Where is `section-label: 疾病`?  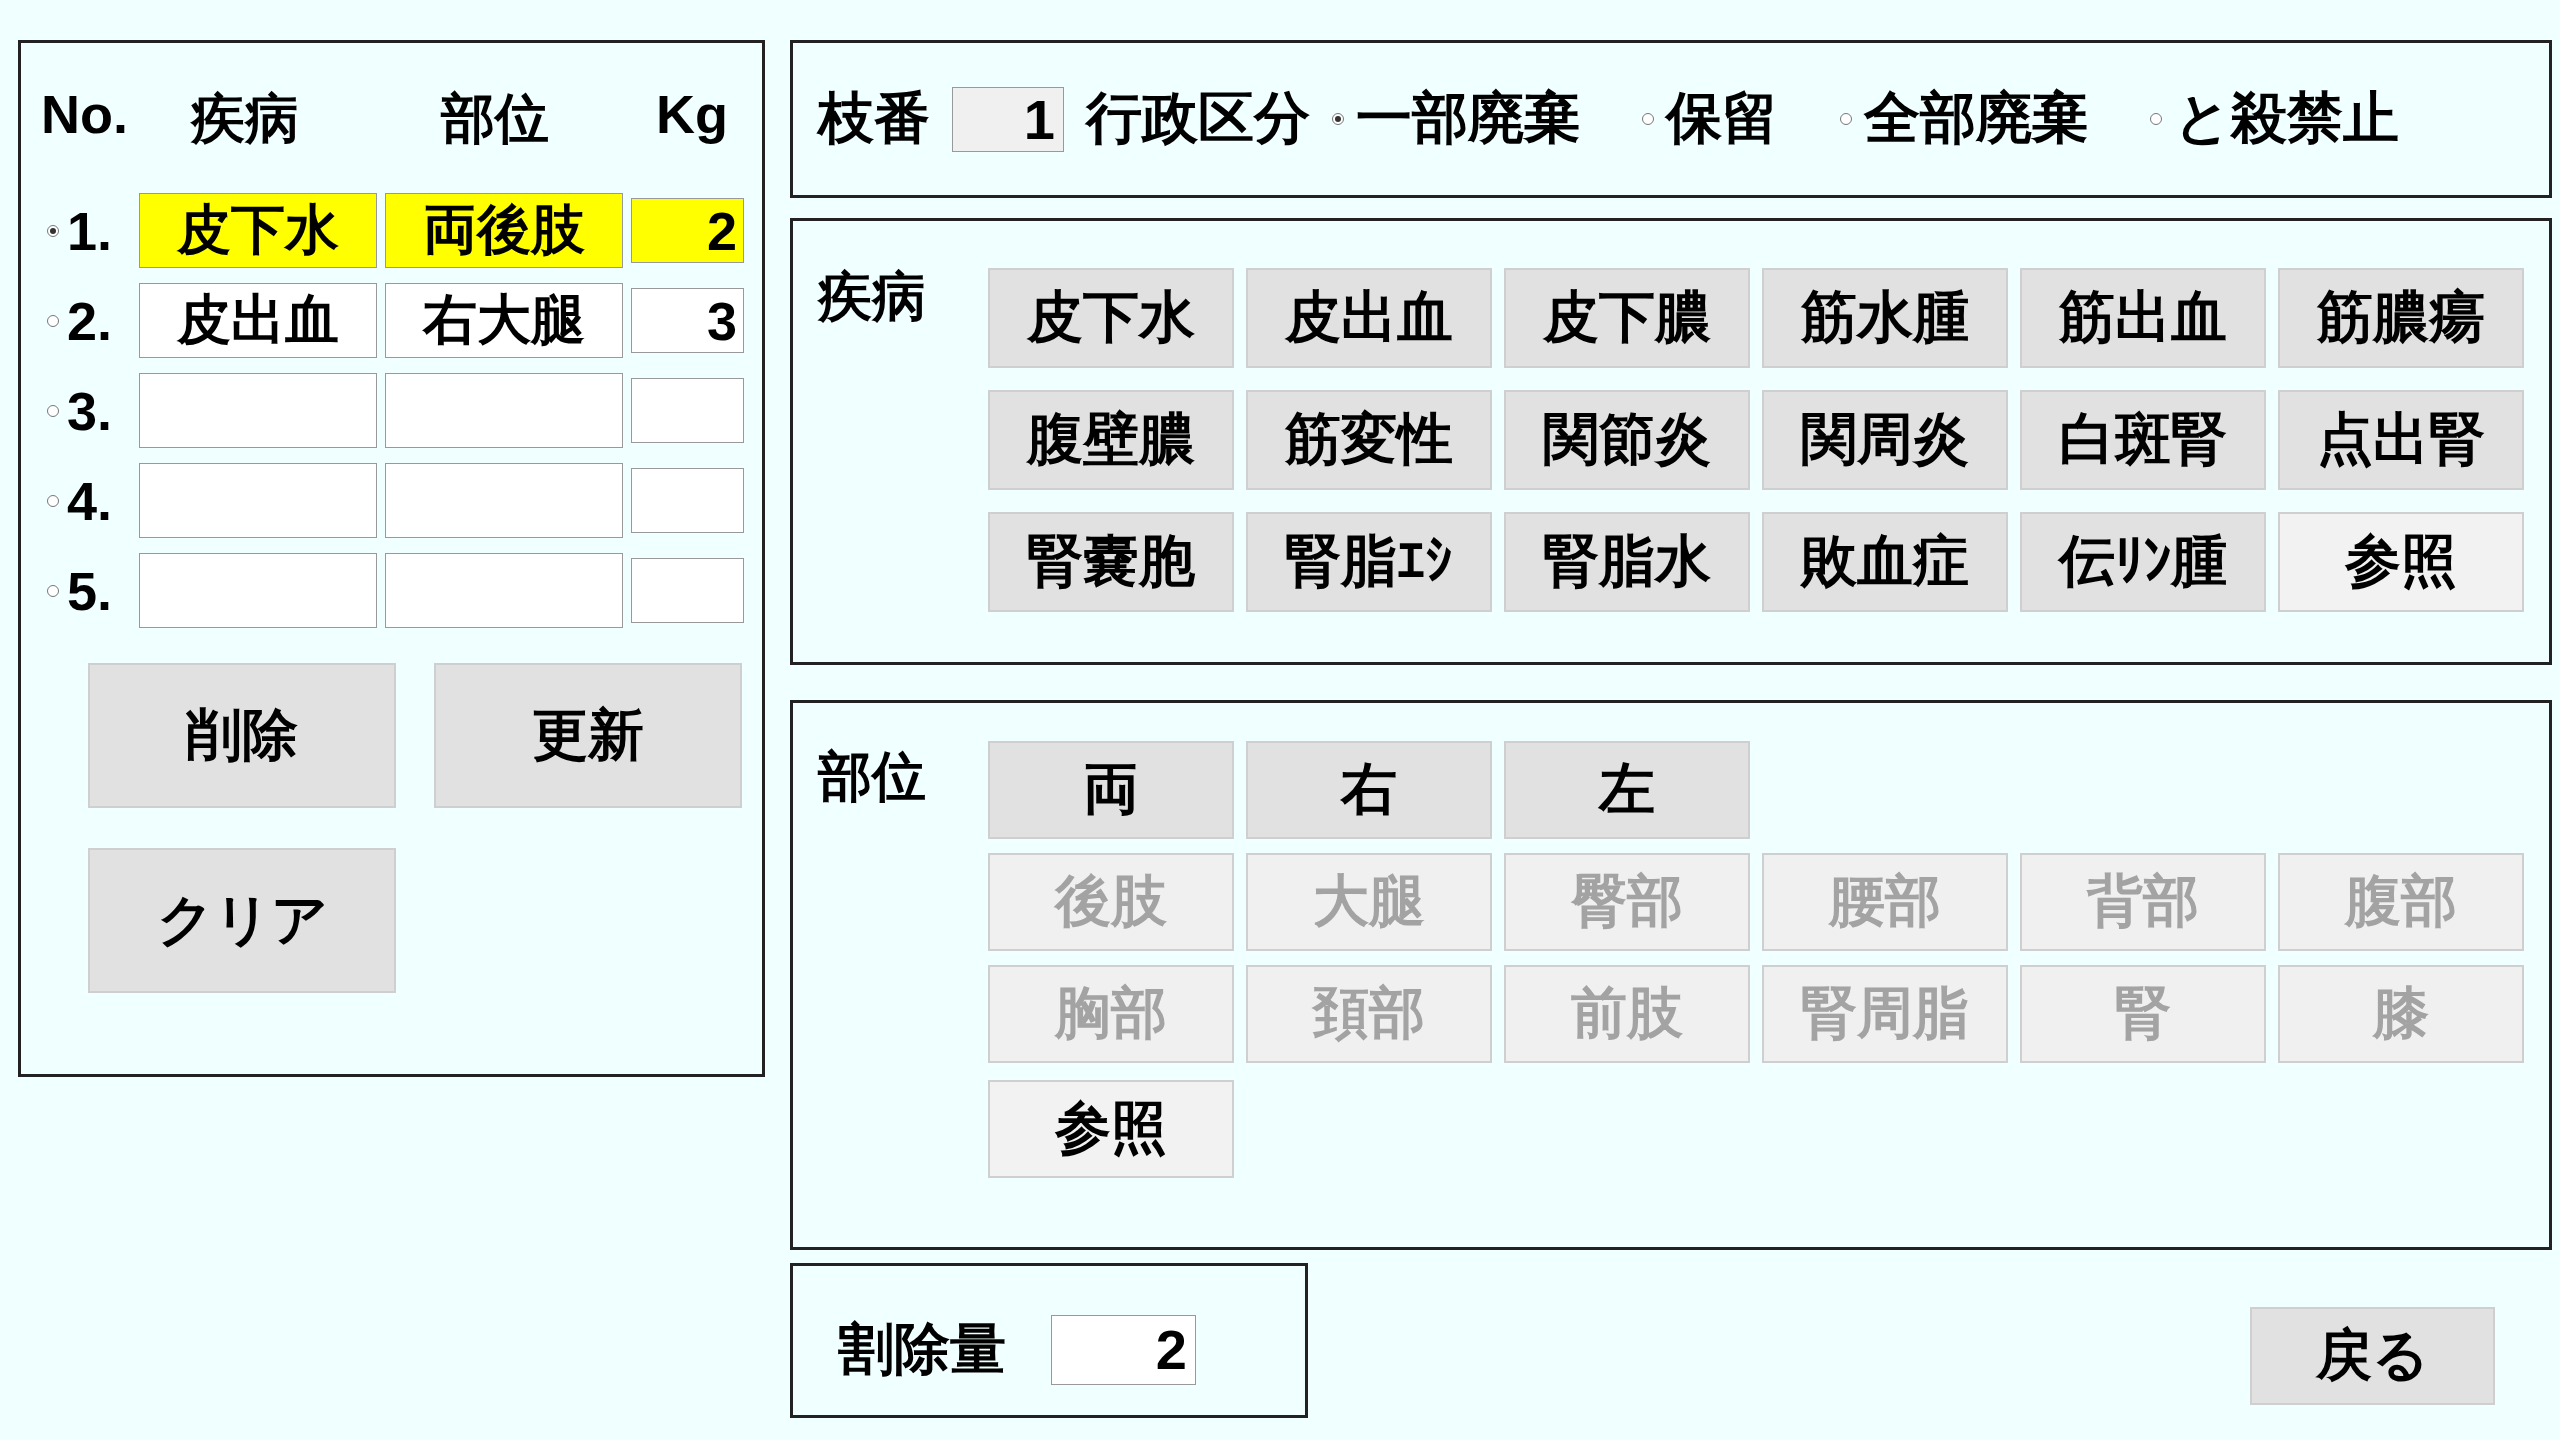 section-label: 疾病 is located at coordinates (872, 297).